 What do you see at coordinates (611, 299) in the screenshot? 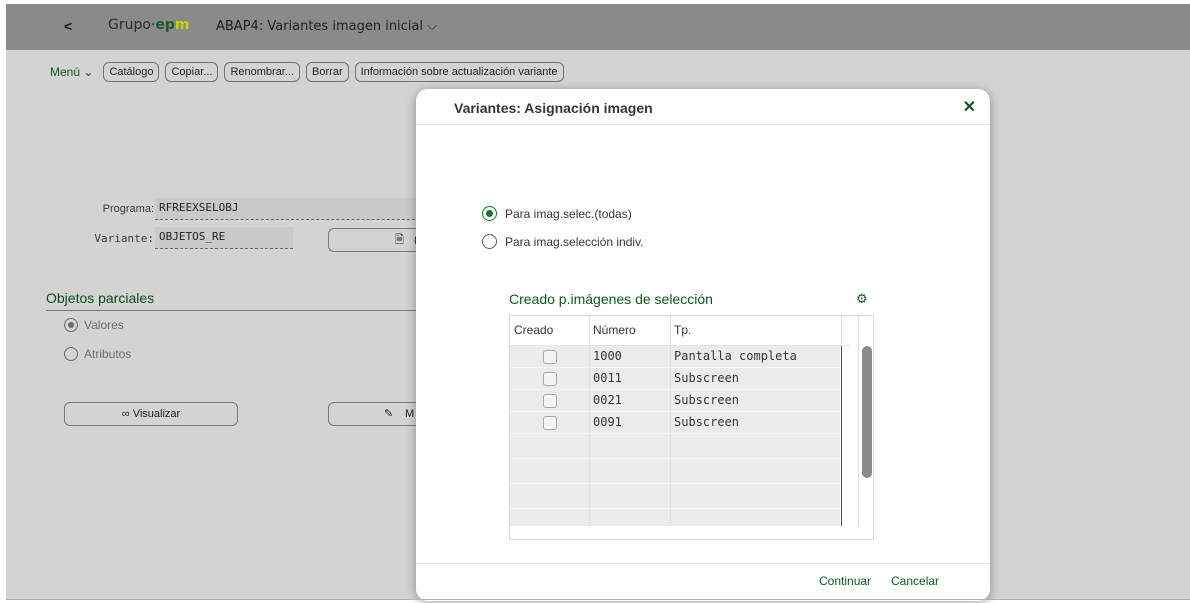
I see `table-title: Creado p.imágenes de selección` at bounding box center [611, 299].